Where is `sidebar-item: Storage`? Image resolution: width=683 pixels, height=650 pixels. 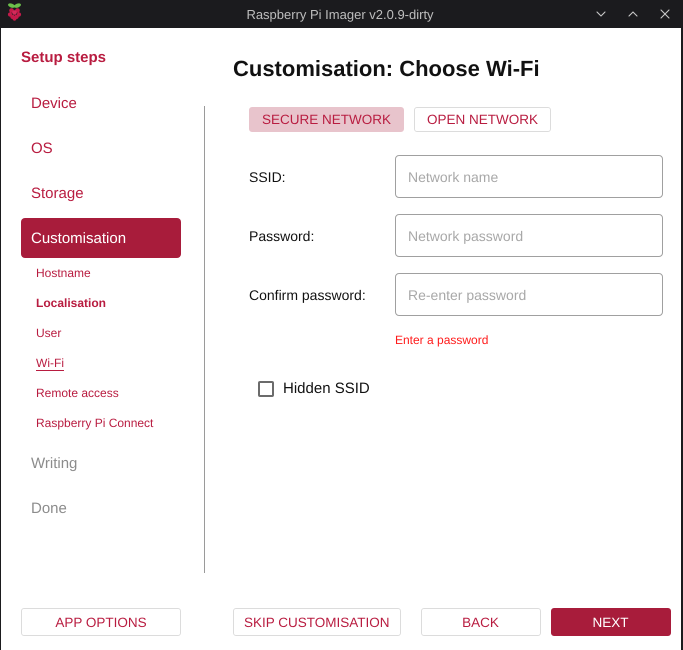
sidebar-item: Storage is located at coordinates (101, 193).